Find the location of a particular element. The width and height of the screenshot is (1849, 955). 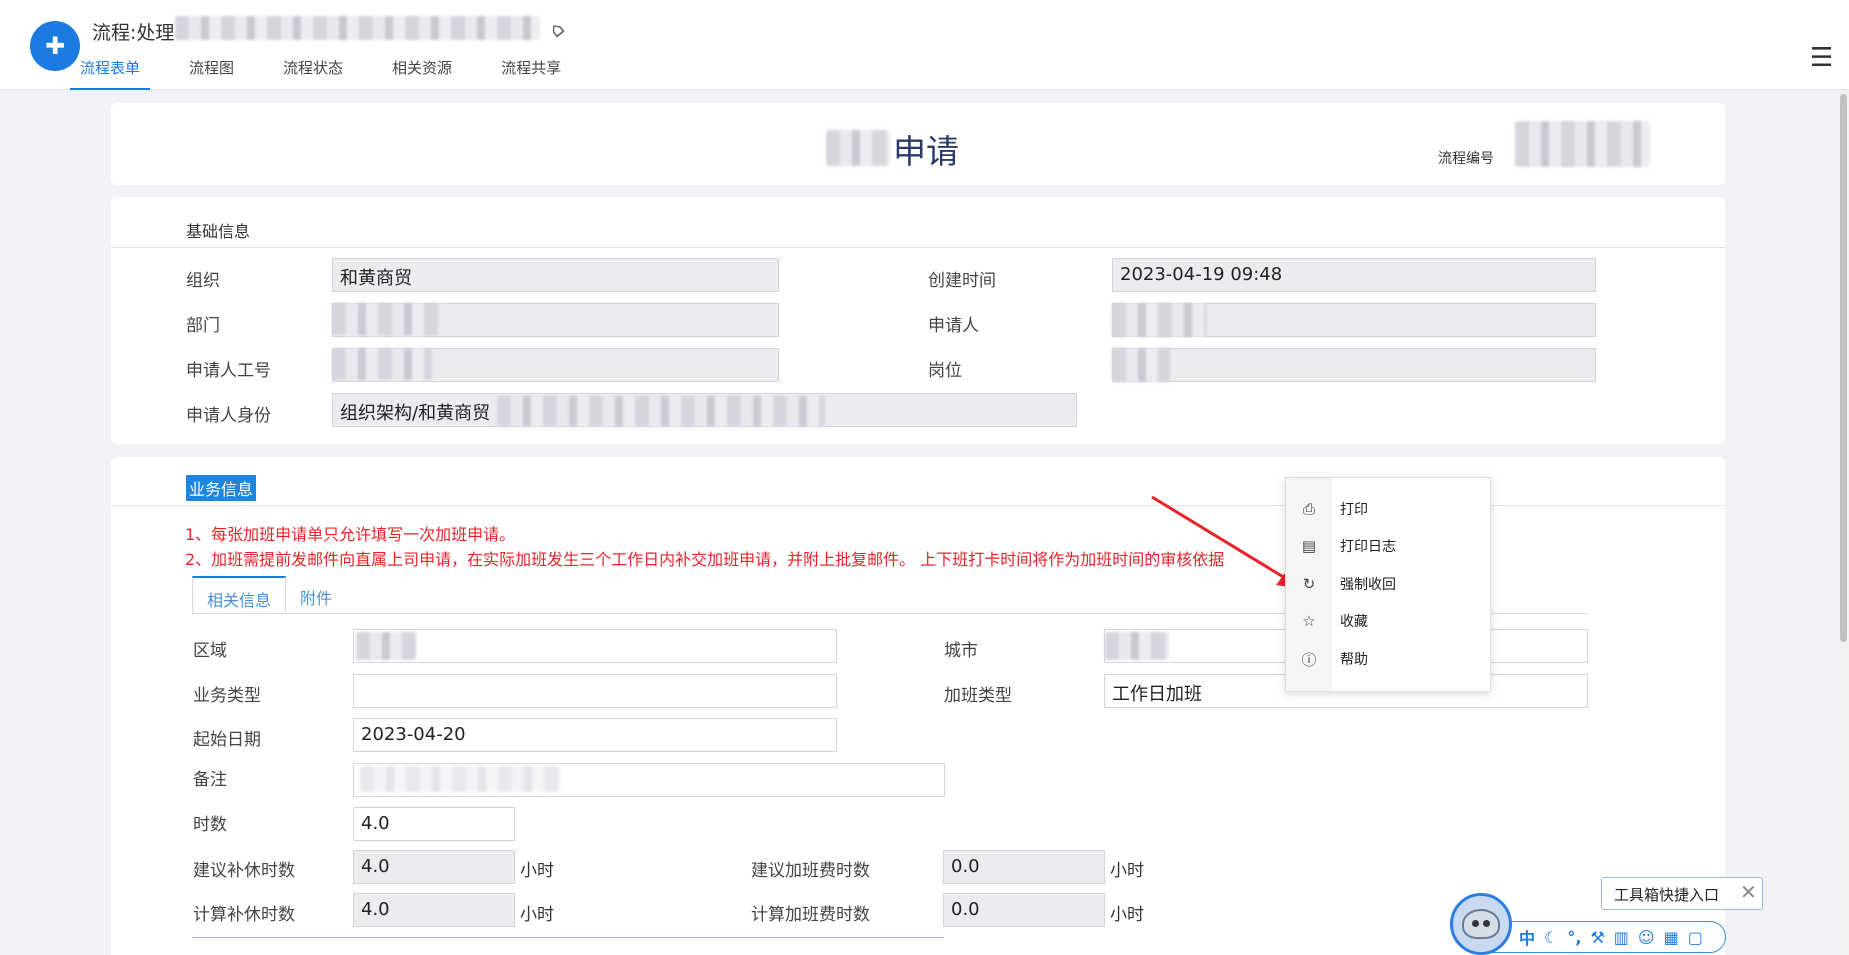

identity-label: 申请人身份 is located at coordinates (228, 416).